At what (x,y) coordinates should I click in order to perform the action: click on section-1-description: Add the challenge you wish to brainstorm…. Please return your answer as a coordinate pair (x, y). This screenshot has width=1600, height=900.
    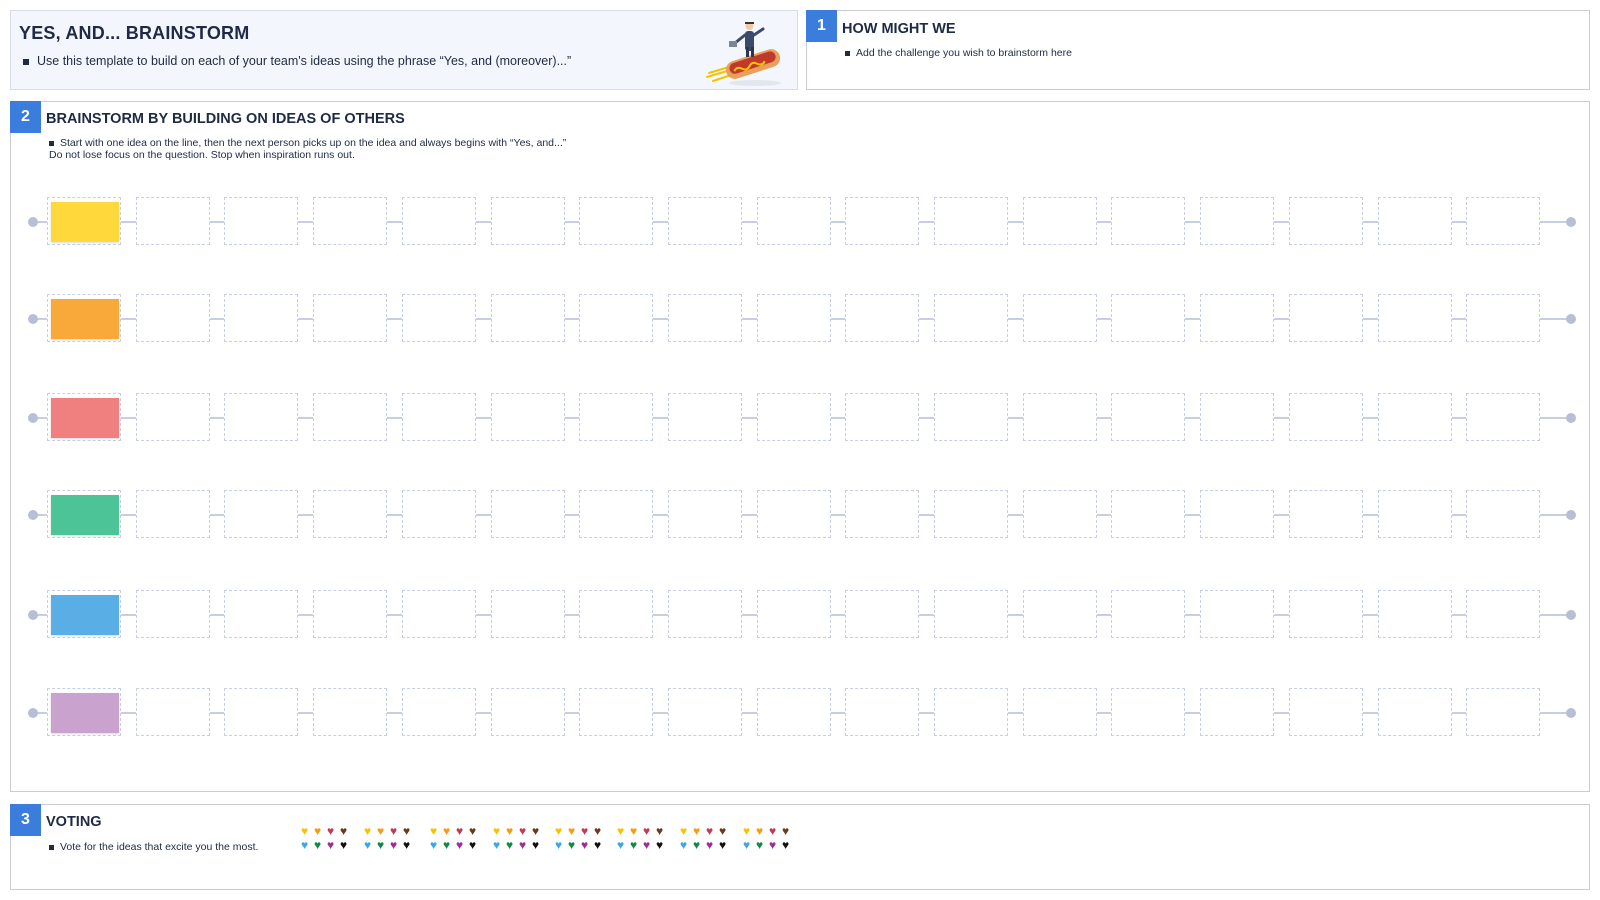
    Looking at the image, I should click on (958, 53).